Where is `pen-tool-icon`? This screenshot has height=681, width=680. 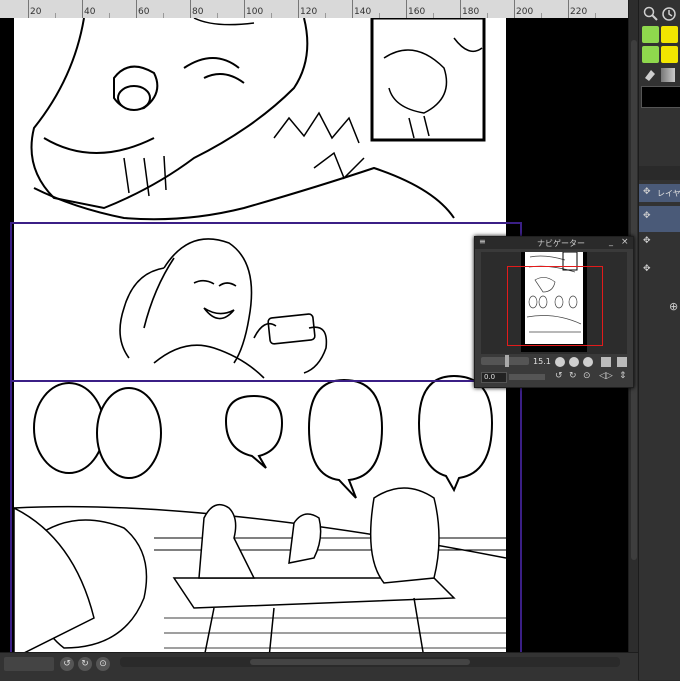 pen-tool-icon is located at coordinates (650, 34).